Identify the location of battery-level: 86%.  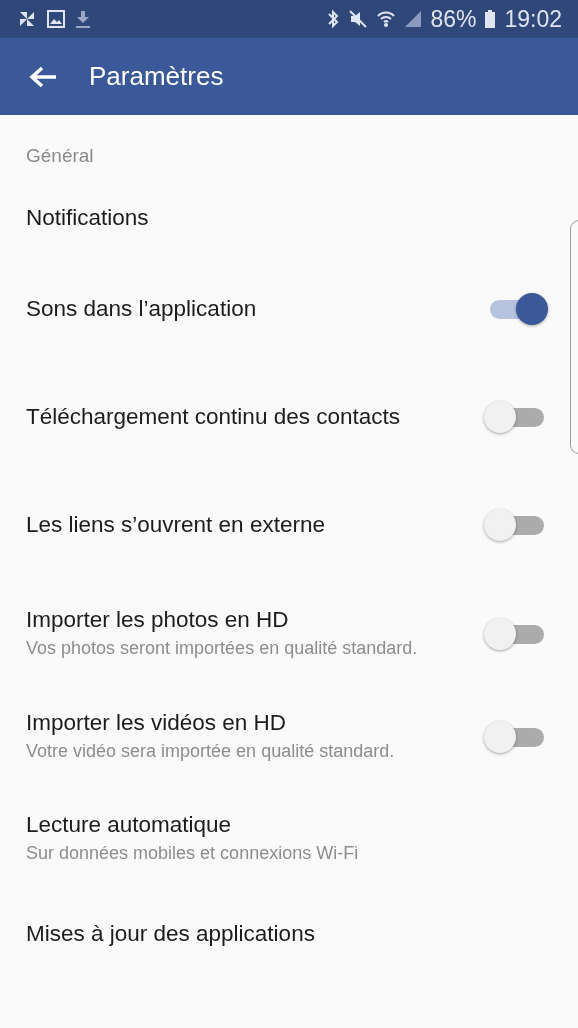
(453, 19).